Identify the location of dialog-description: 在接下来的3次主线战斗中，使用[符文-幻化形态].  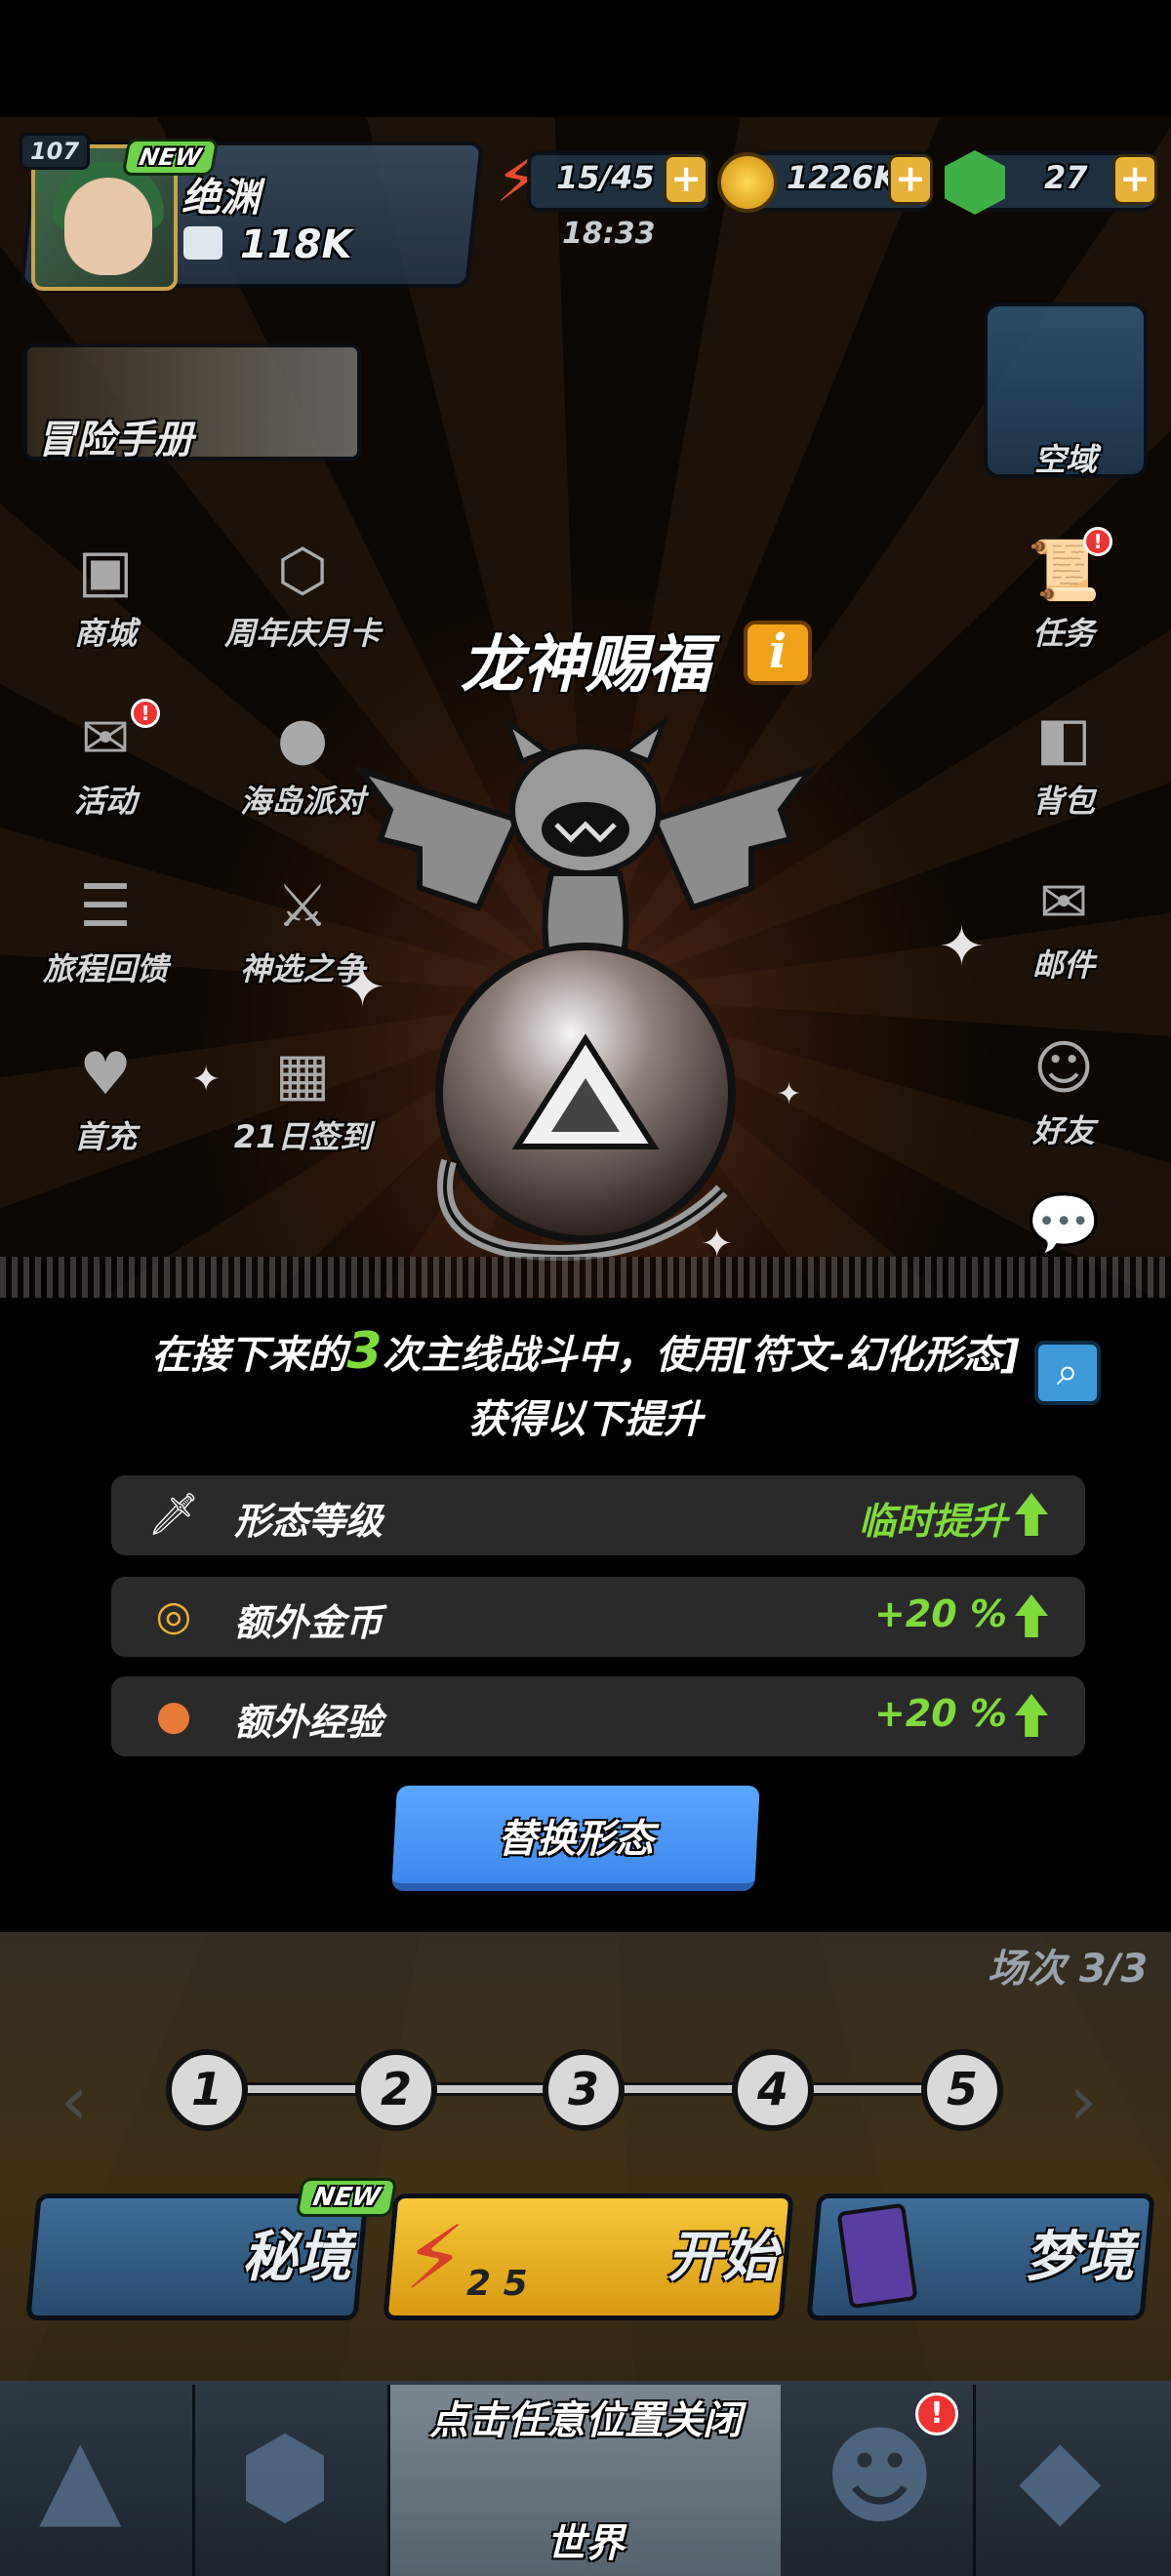
(585, 1351).